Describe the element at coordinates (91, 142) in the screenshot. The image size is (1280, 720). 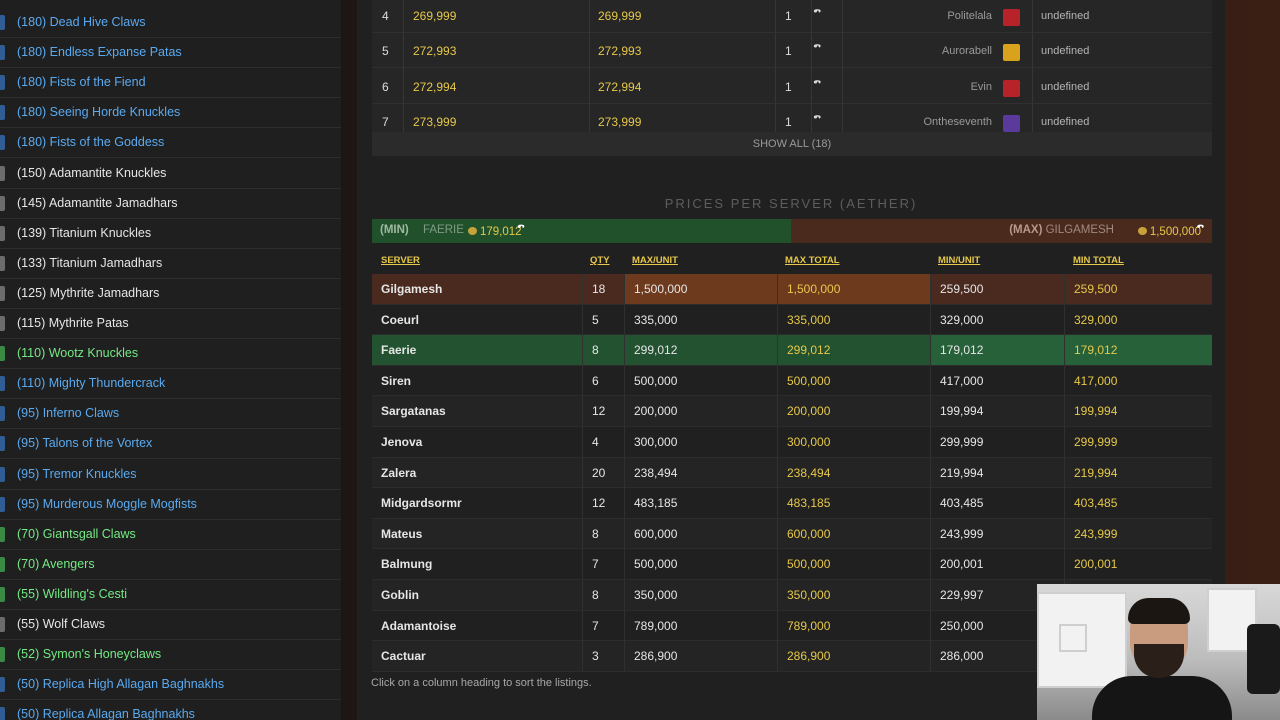
I see `sidebar-item-label: (180) Fists of the Goddess` at that location.